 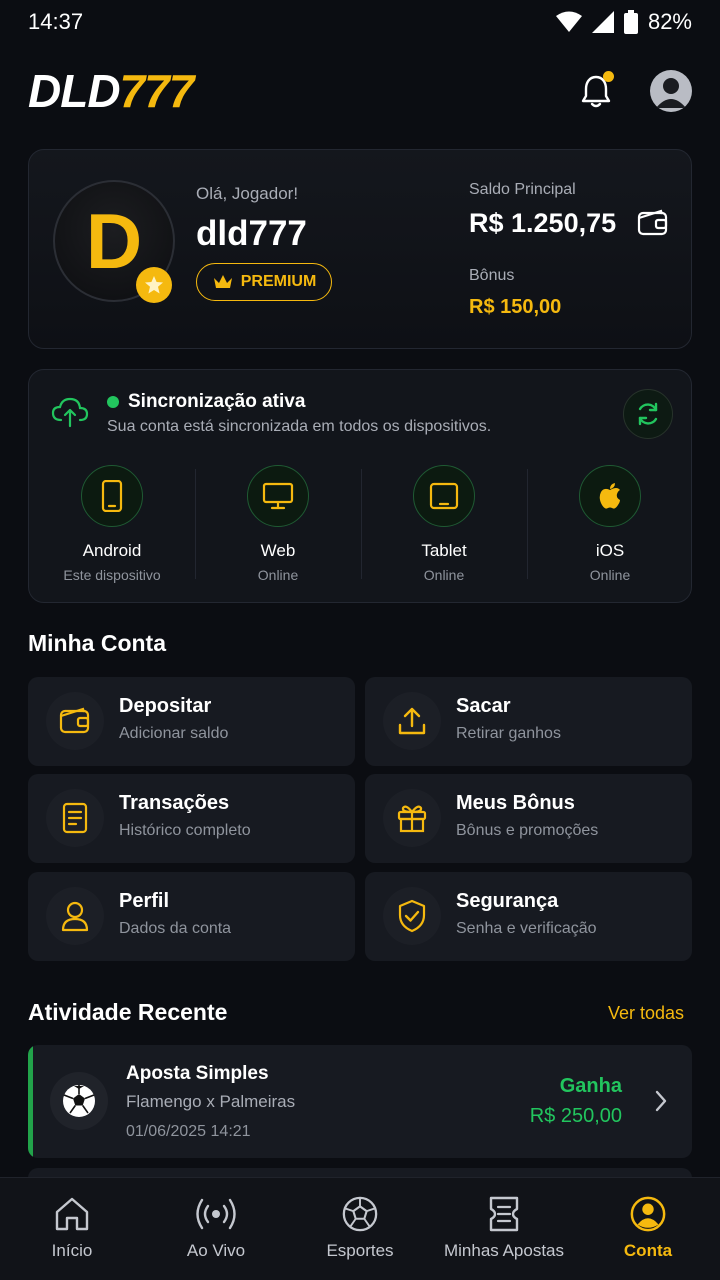 What do you see at coordinates (112, 496) in the screenshot?
I see `phone-icon` at bounding box center [112, 496].